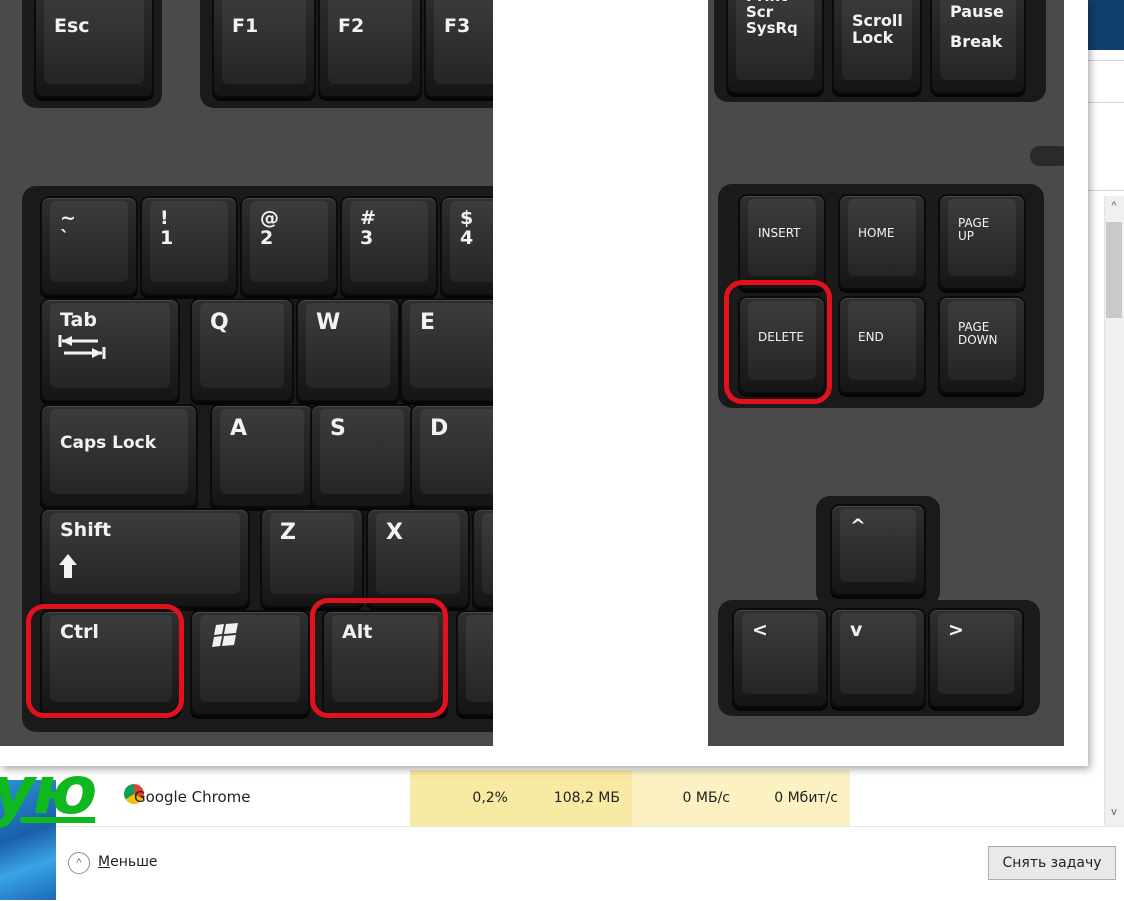  Describe the element at coordinates (474, 663) in the screenshot. I see `key-space` at that location.